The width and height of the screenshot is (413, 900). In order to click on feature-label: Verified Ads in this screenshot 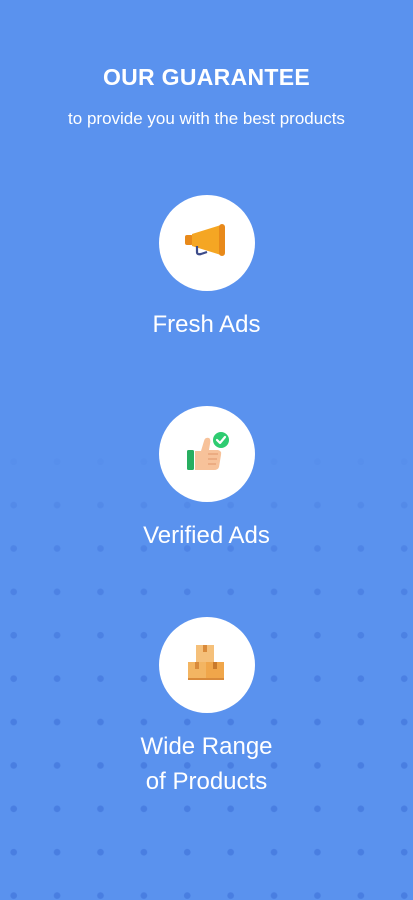, I will do `click(206, 535)`.